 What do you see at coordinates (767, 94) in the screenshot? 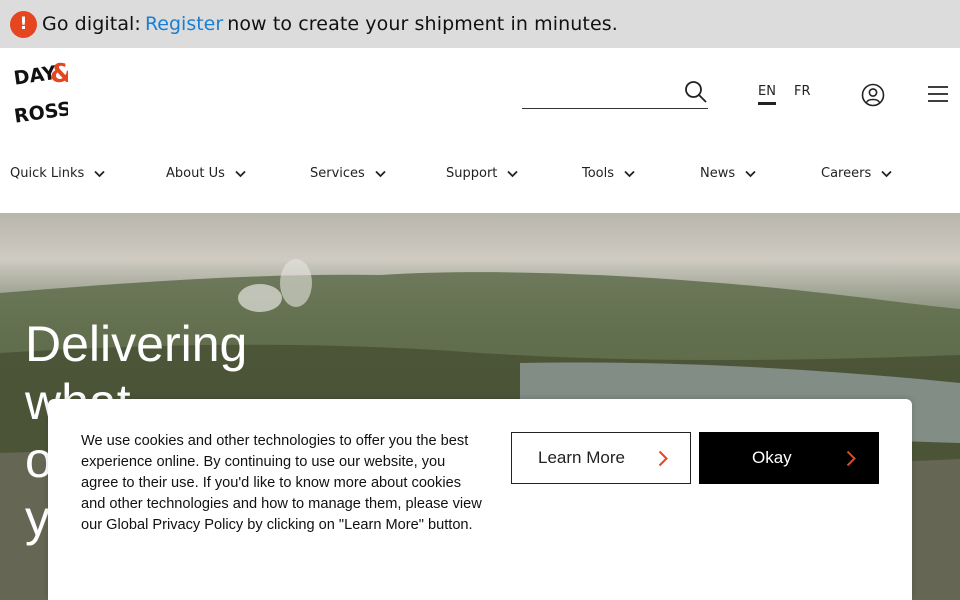
I see `language-en: EN` at bounding box center [767, 94].